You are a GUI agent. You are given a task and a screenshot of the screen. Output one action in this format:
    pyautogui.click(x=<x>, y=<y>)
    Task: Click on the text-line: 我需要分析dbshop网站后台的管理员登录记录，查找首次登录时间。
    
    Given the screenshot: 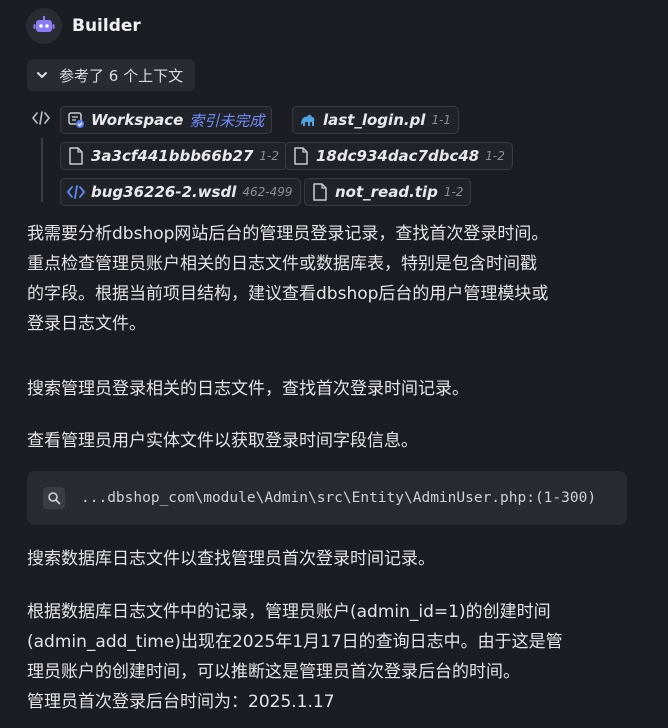 What is the action you would take?
    pyautogui.click(x=288, y=234)
    